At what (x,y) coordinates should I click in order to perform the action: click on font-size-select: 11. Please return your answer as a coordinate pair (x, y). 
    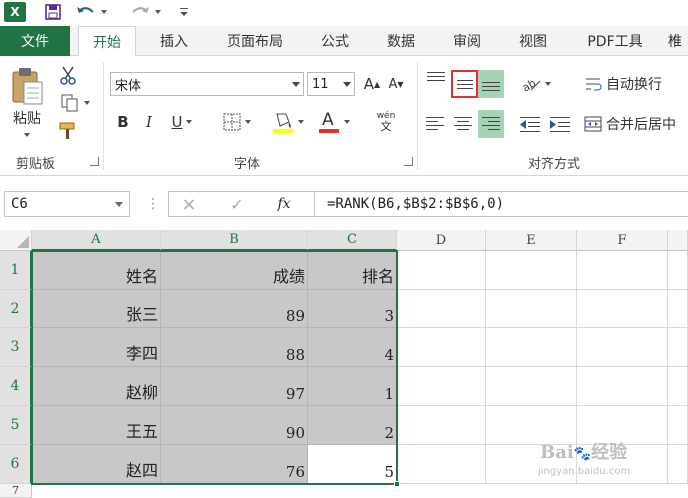
    Looking at the image, I should click on (331, 84).